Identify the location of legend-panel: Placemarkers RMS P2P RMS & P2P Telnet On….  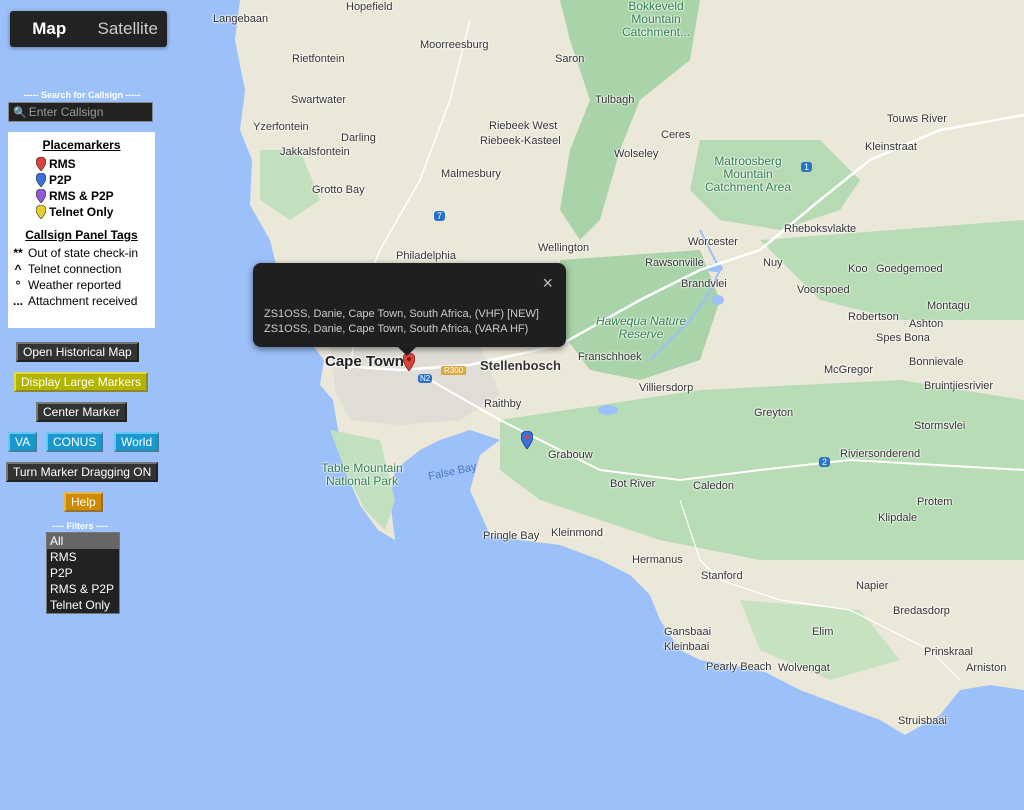
(81, 230).